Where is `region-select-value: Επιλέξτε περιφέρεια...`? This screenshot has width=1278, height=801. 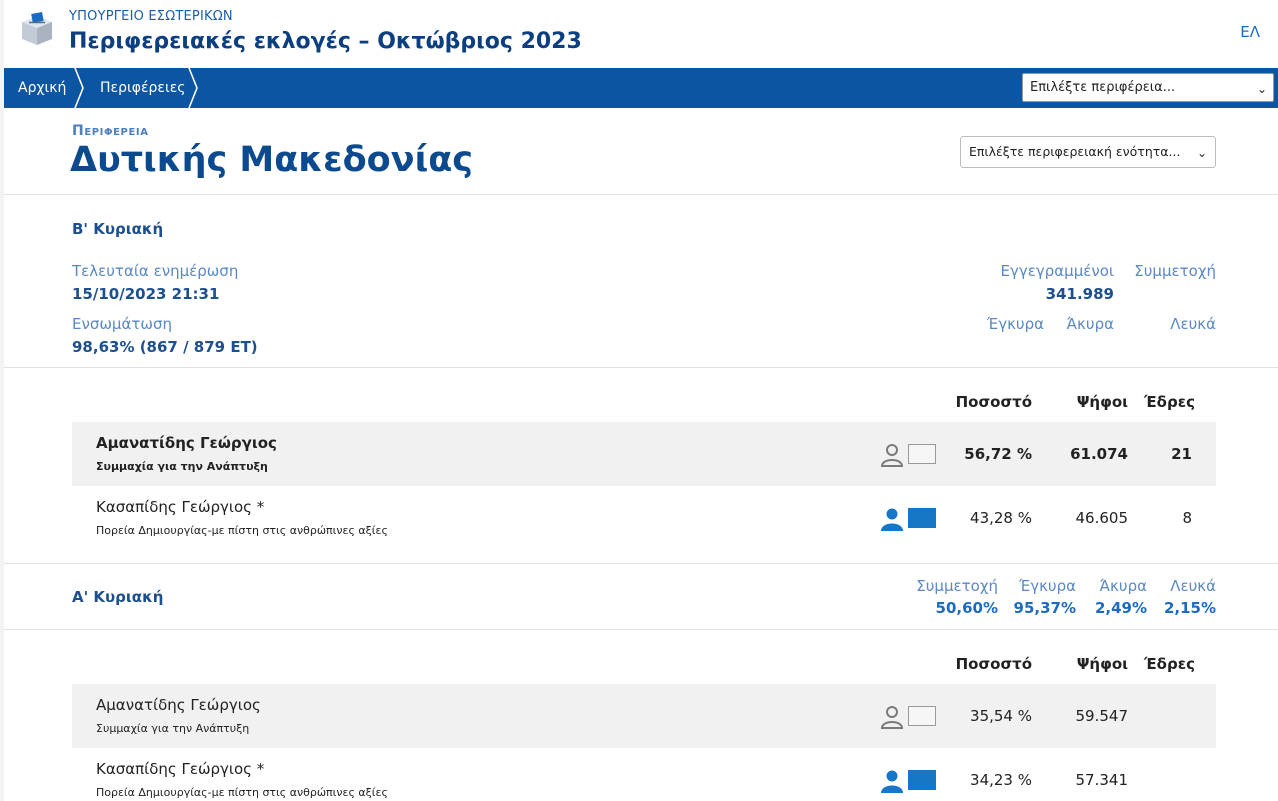
region-select-value: Επιλέξτε περιφέρεια... is located at coordinates (1103, 87).